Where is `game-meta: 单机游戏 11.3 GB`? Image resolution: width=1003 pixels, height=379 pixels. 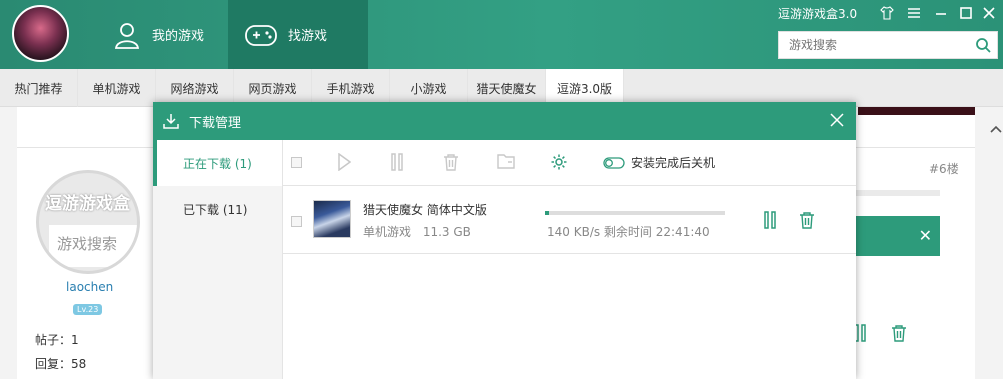 game-meta: 单机游戏 11.3 GB is located at coordinates (417, 231).